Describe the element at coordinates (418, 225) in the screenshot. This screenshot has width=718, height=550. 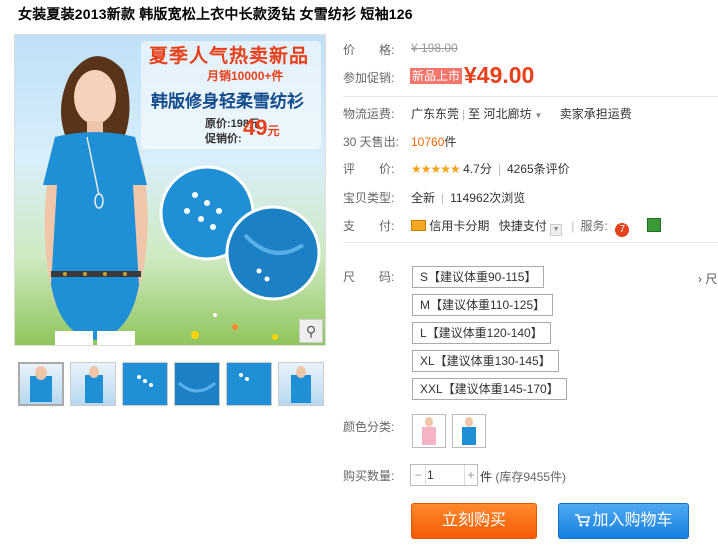
I see `credit-card-icon` at that location.